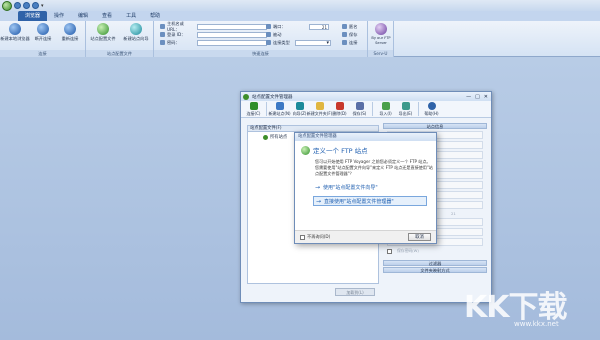 The image size is (600, 340). Describe the element at coordinates (103, 29) in the screenshot. I see `site-profile-icon` at that location.